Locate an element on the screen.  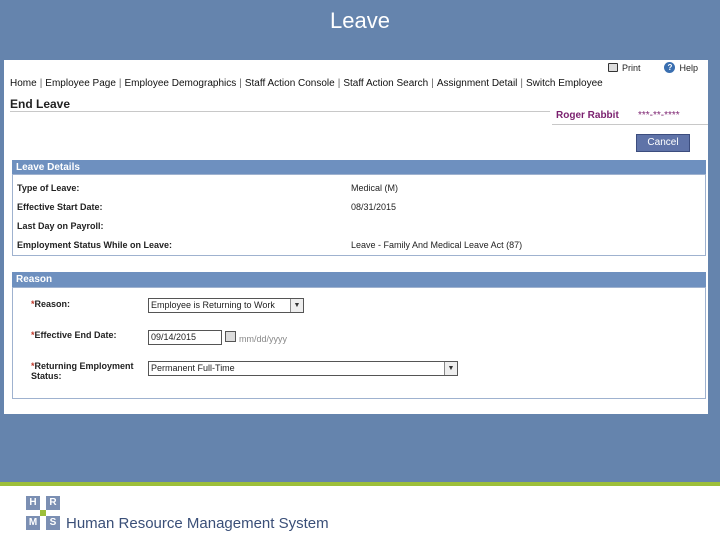
title-divider is located at coordinates (280, 111).